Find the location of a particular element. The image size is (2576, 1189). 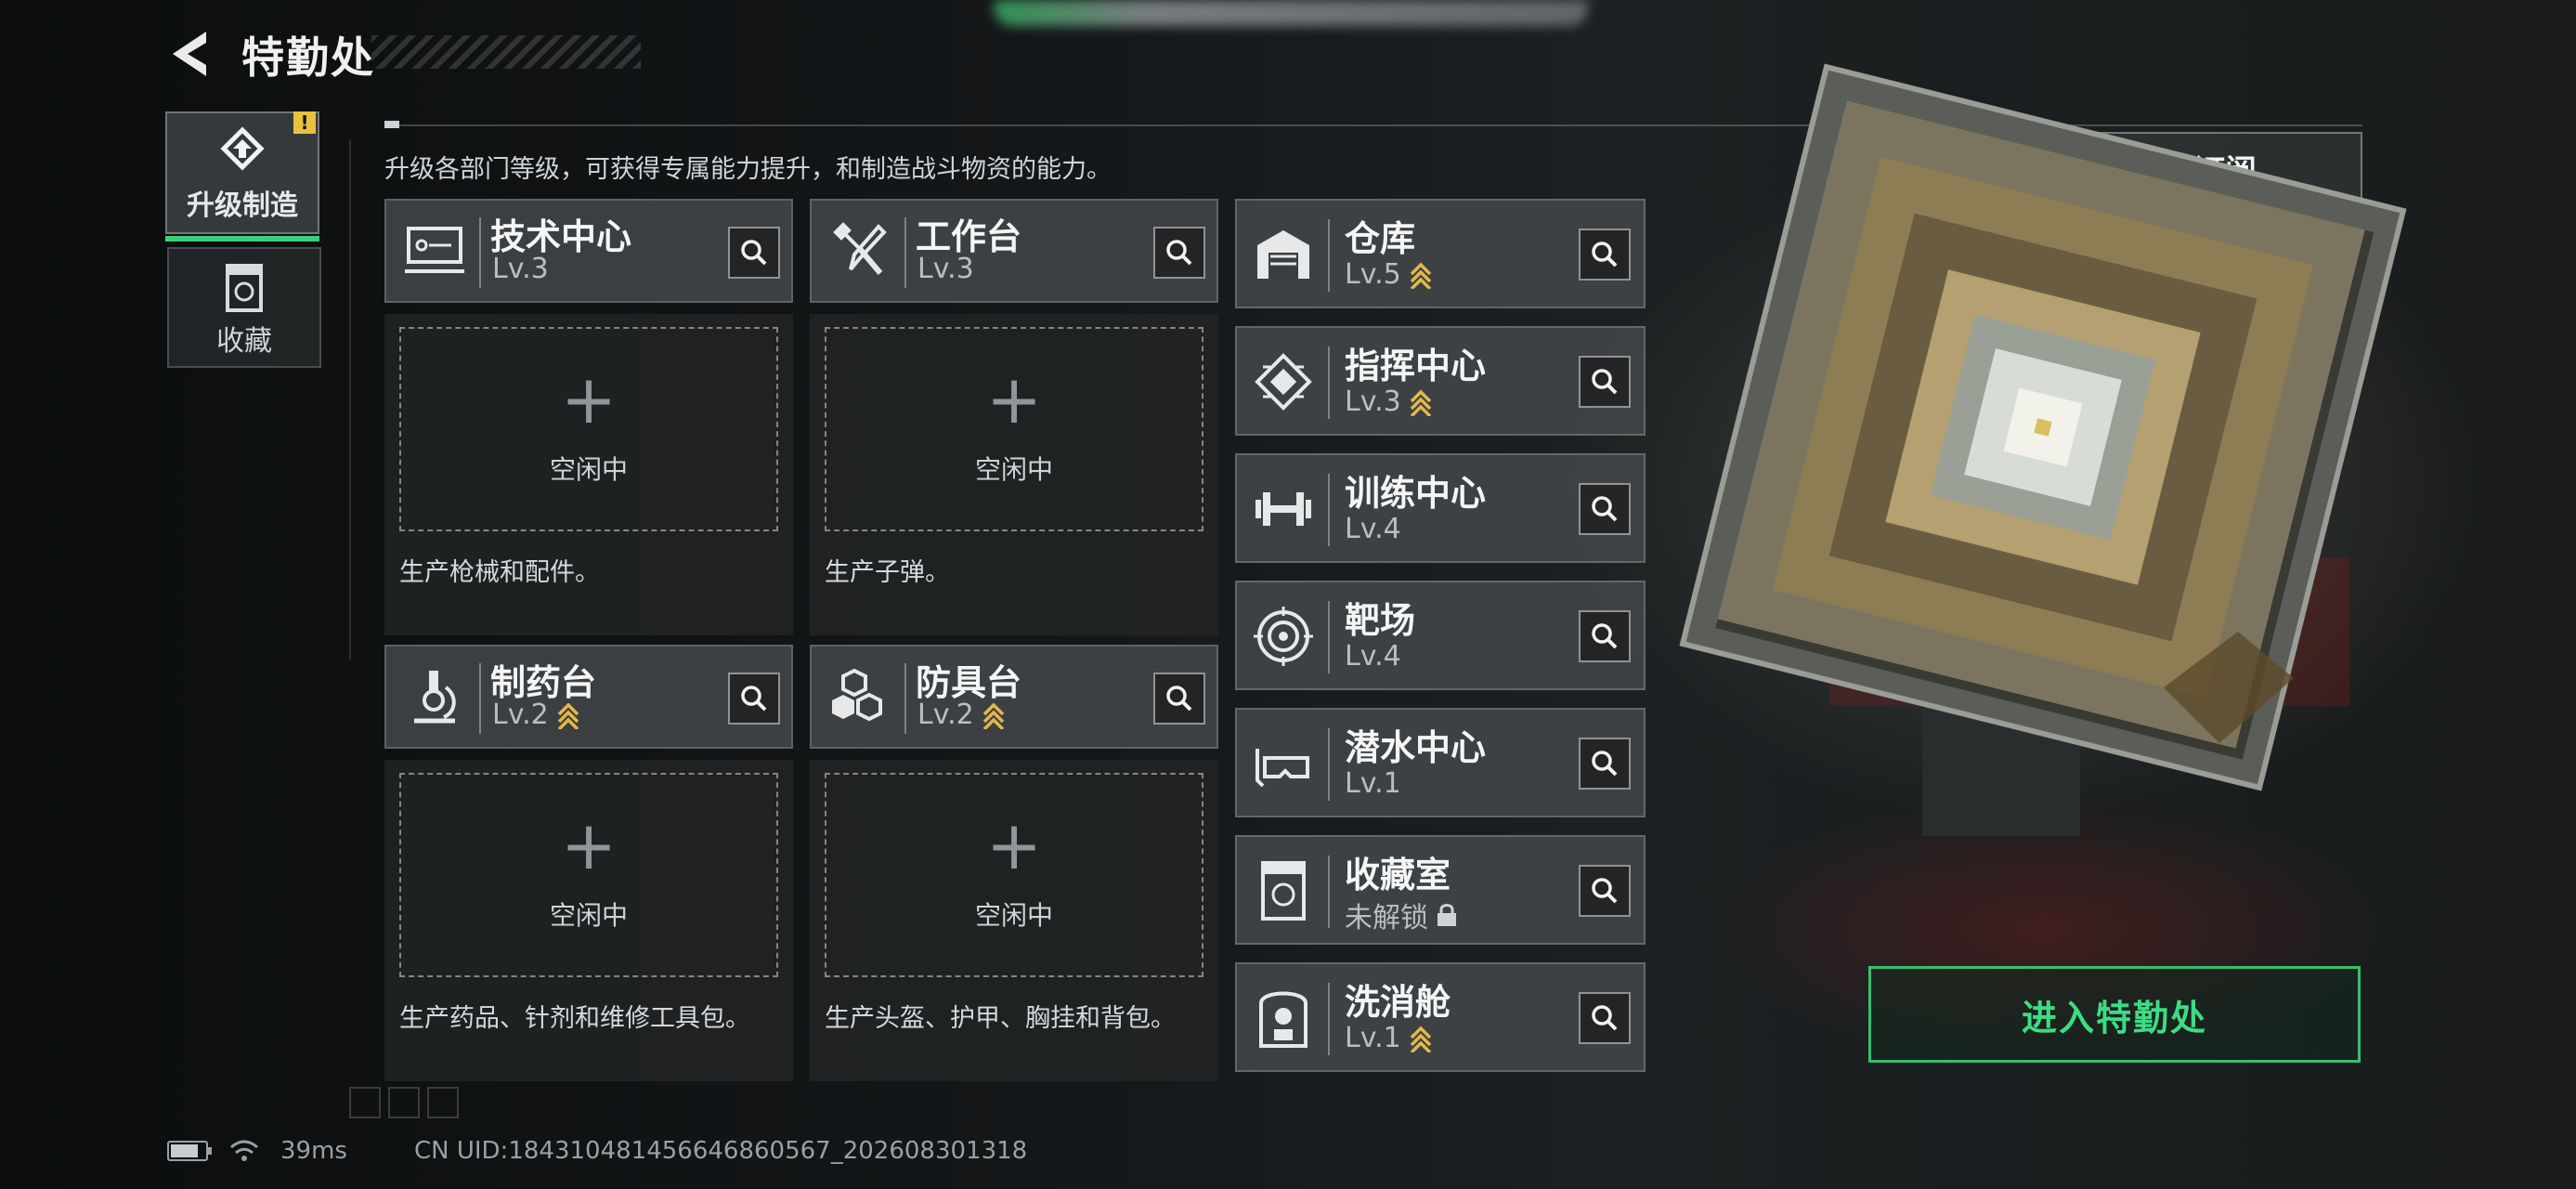

slot-status: 空闲中 is located at coordinates (588, 916).